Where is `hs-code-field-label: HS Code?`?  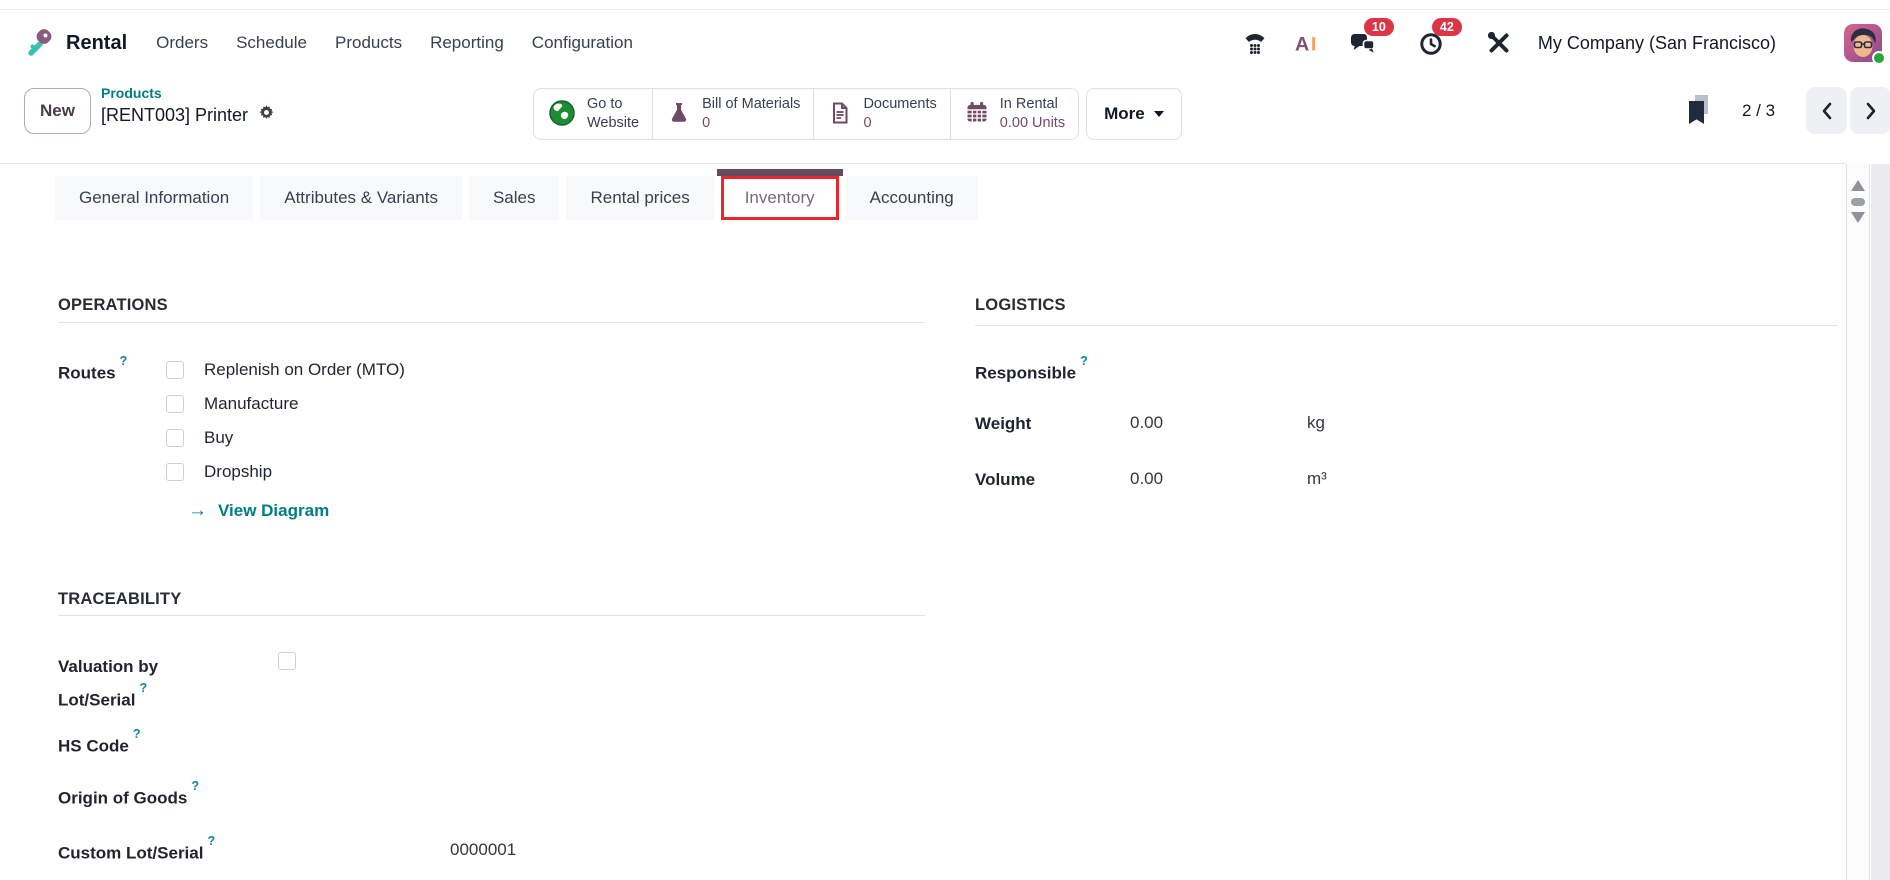
hs-code-field-label: HS Code? is located at coordinates (99, 741).